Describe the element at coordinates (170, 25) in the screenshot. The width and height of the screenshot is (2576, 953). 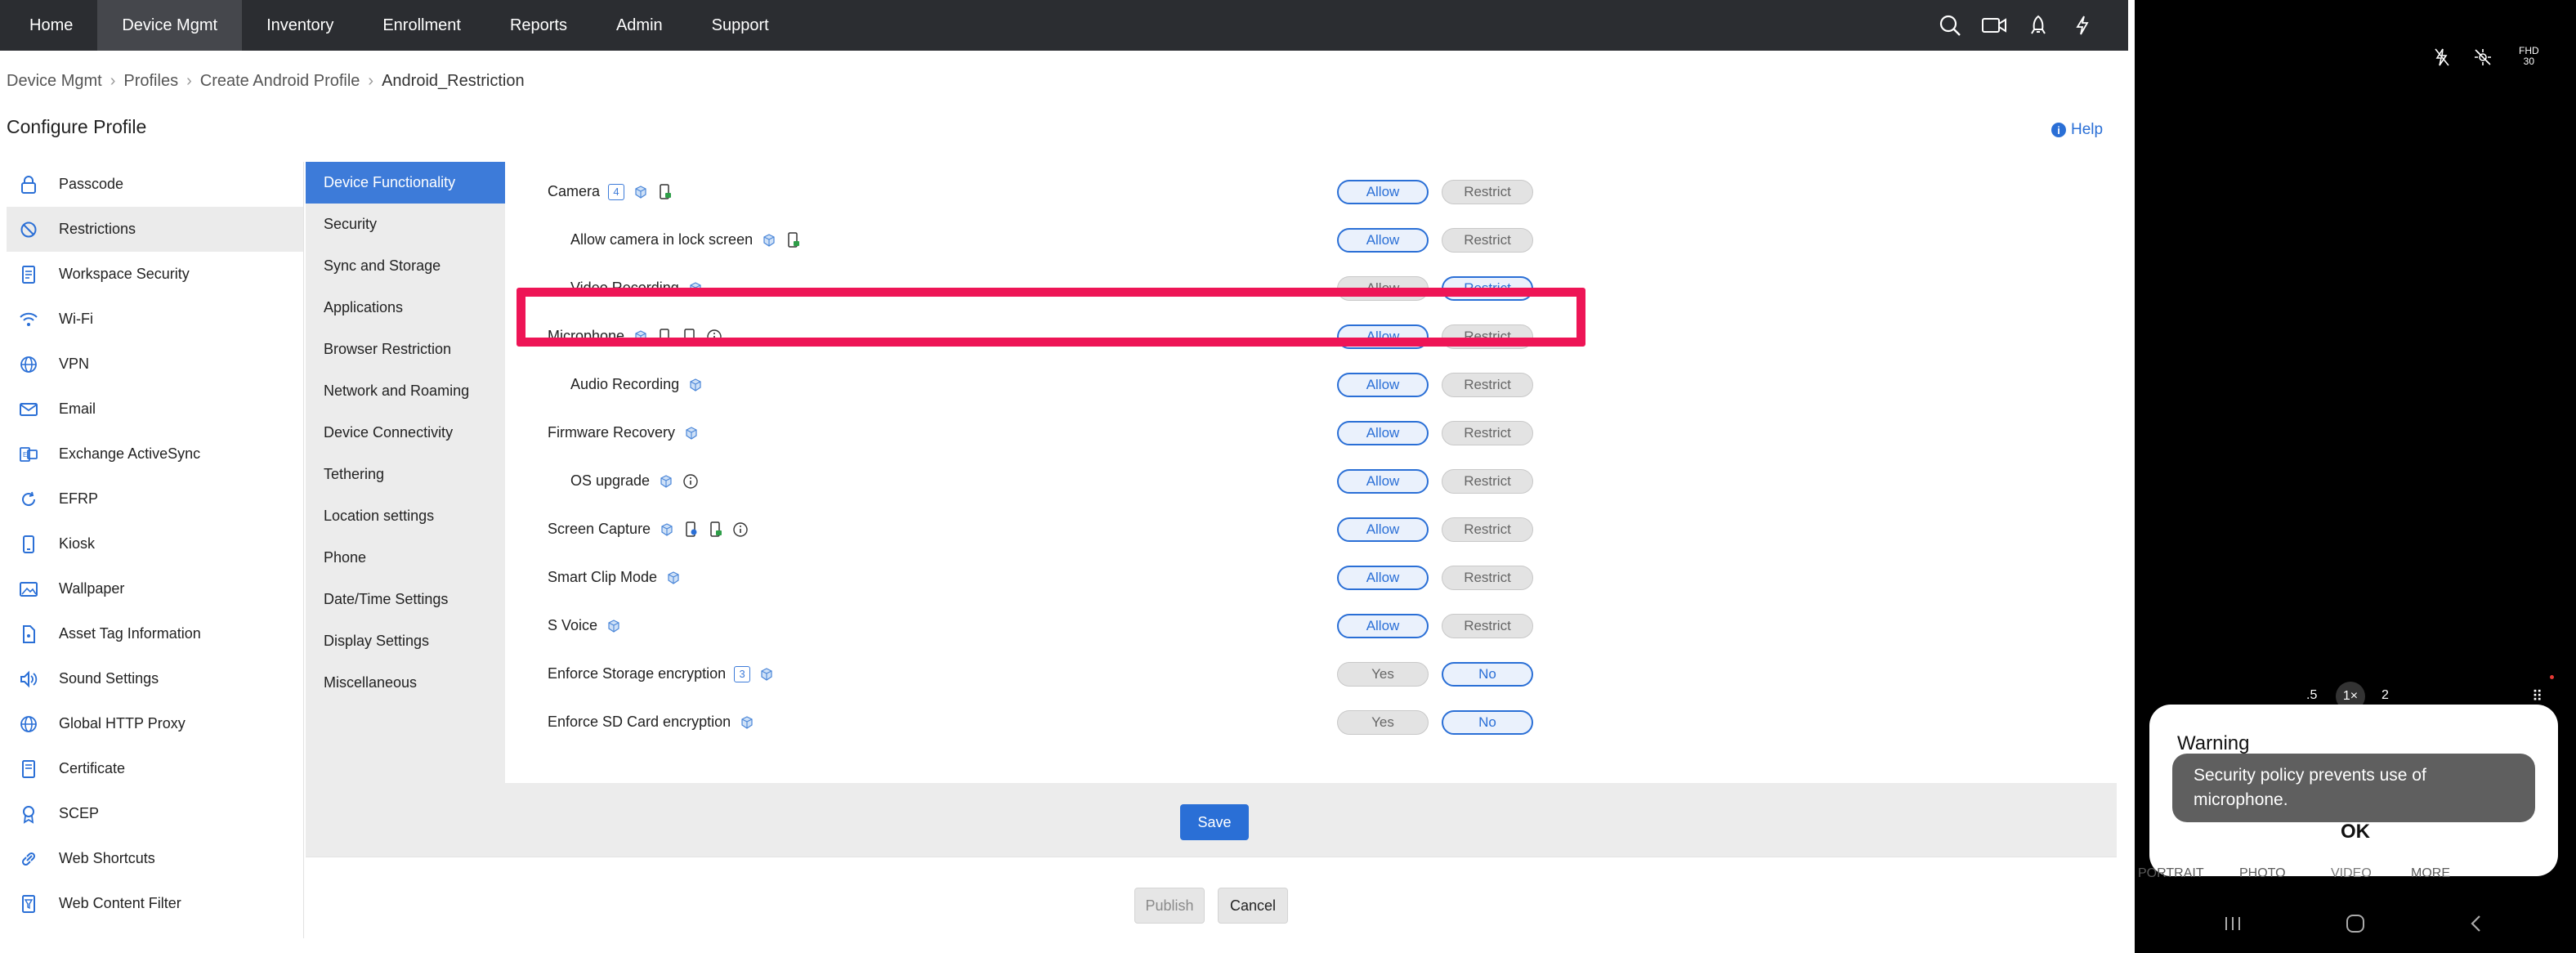
I see `nav-device-mgmt: Device Mgmt` at that location.